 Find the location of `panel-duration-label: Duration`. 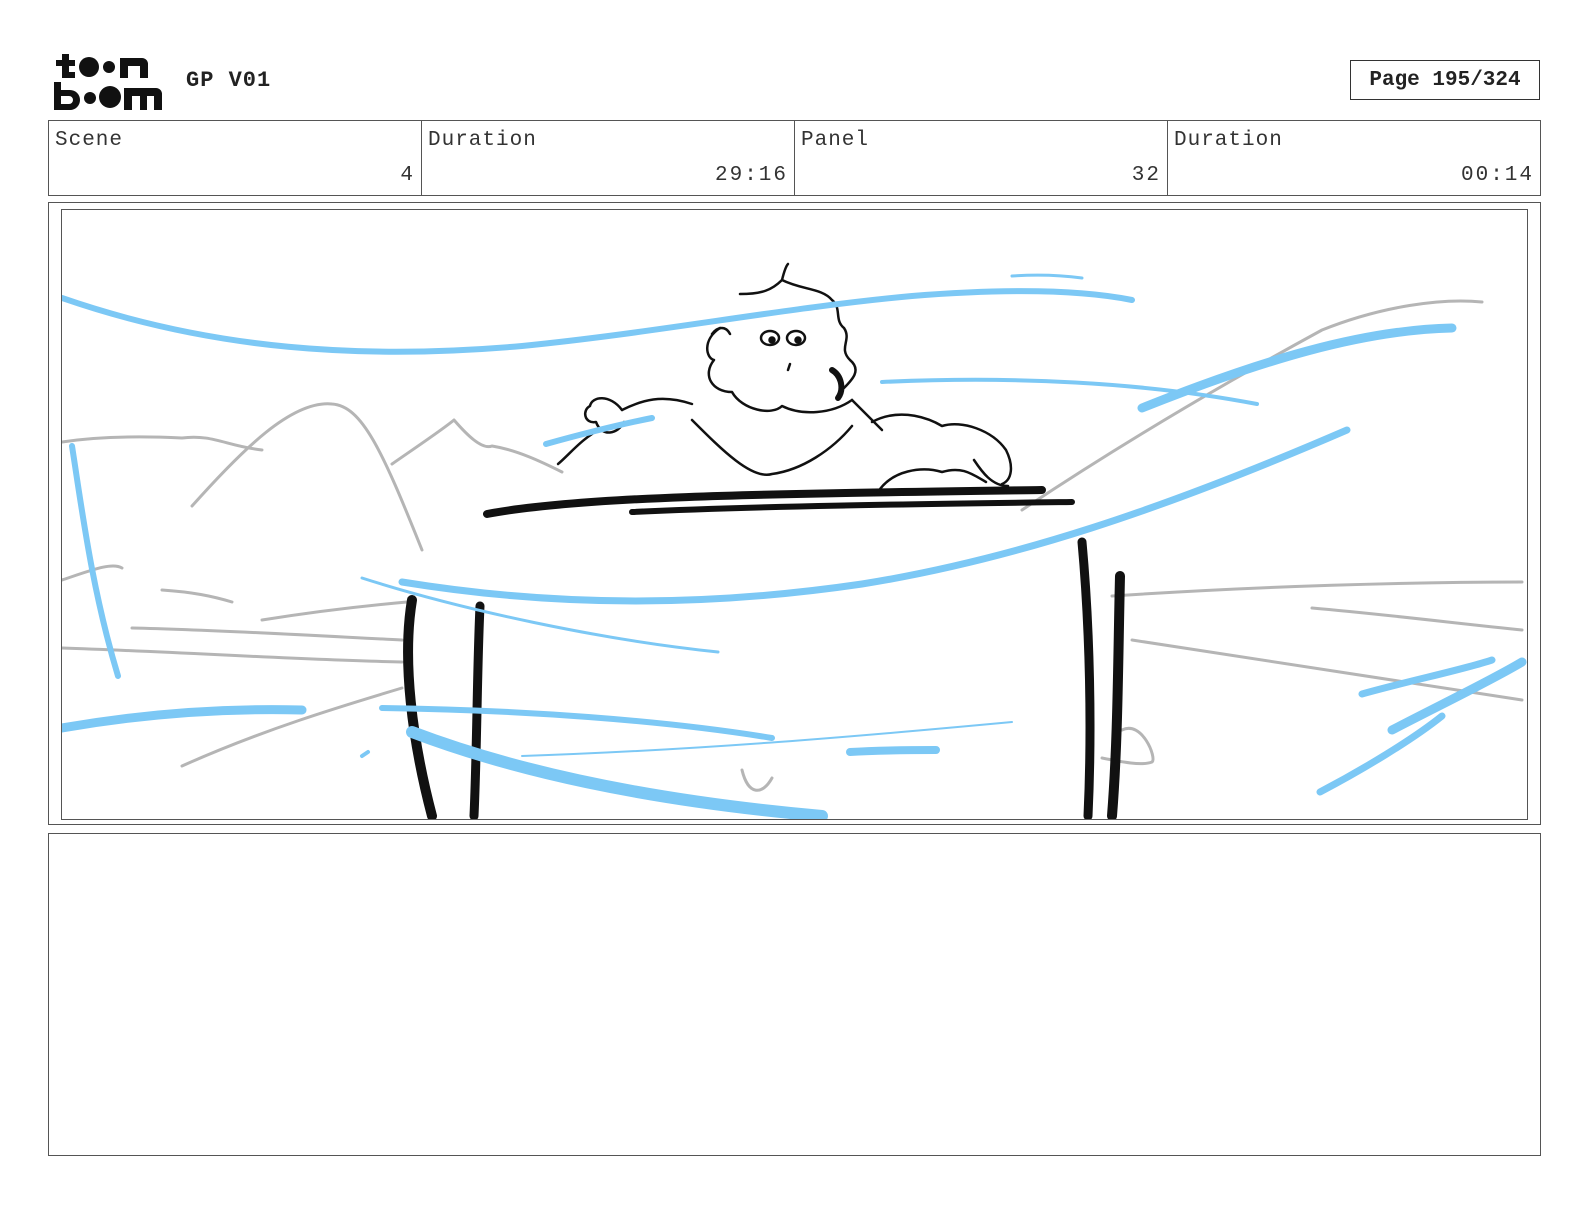

panel-duration-label: Duration is located at coordinates (1228, 140).